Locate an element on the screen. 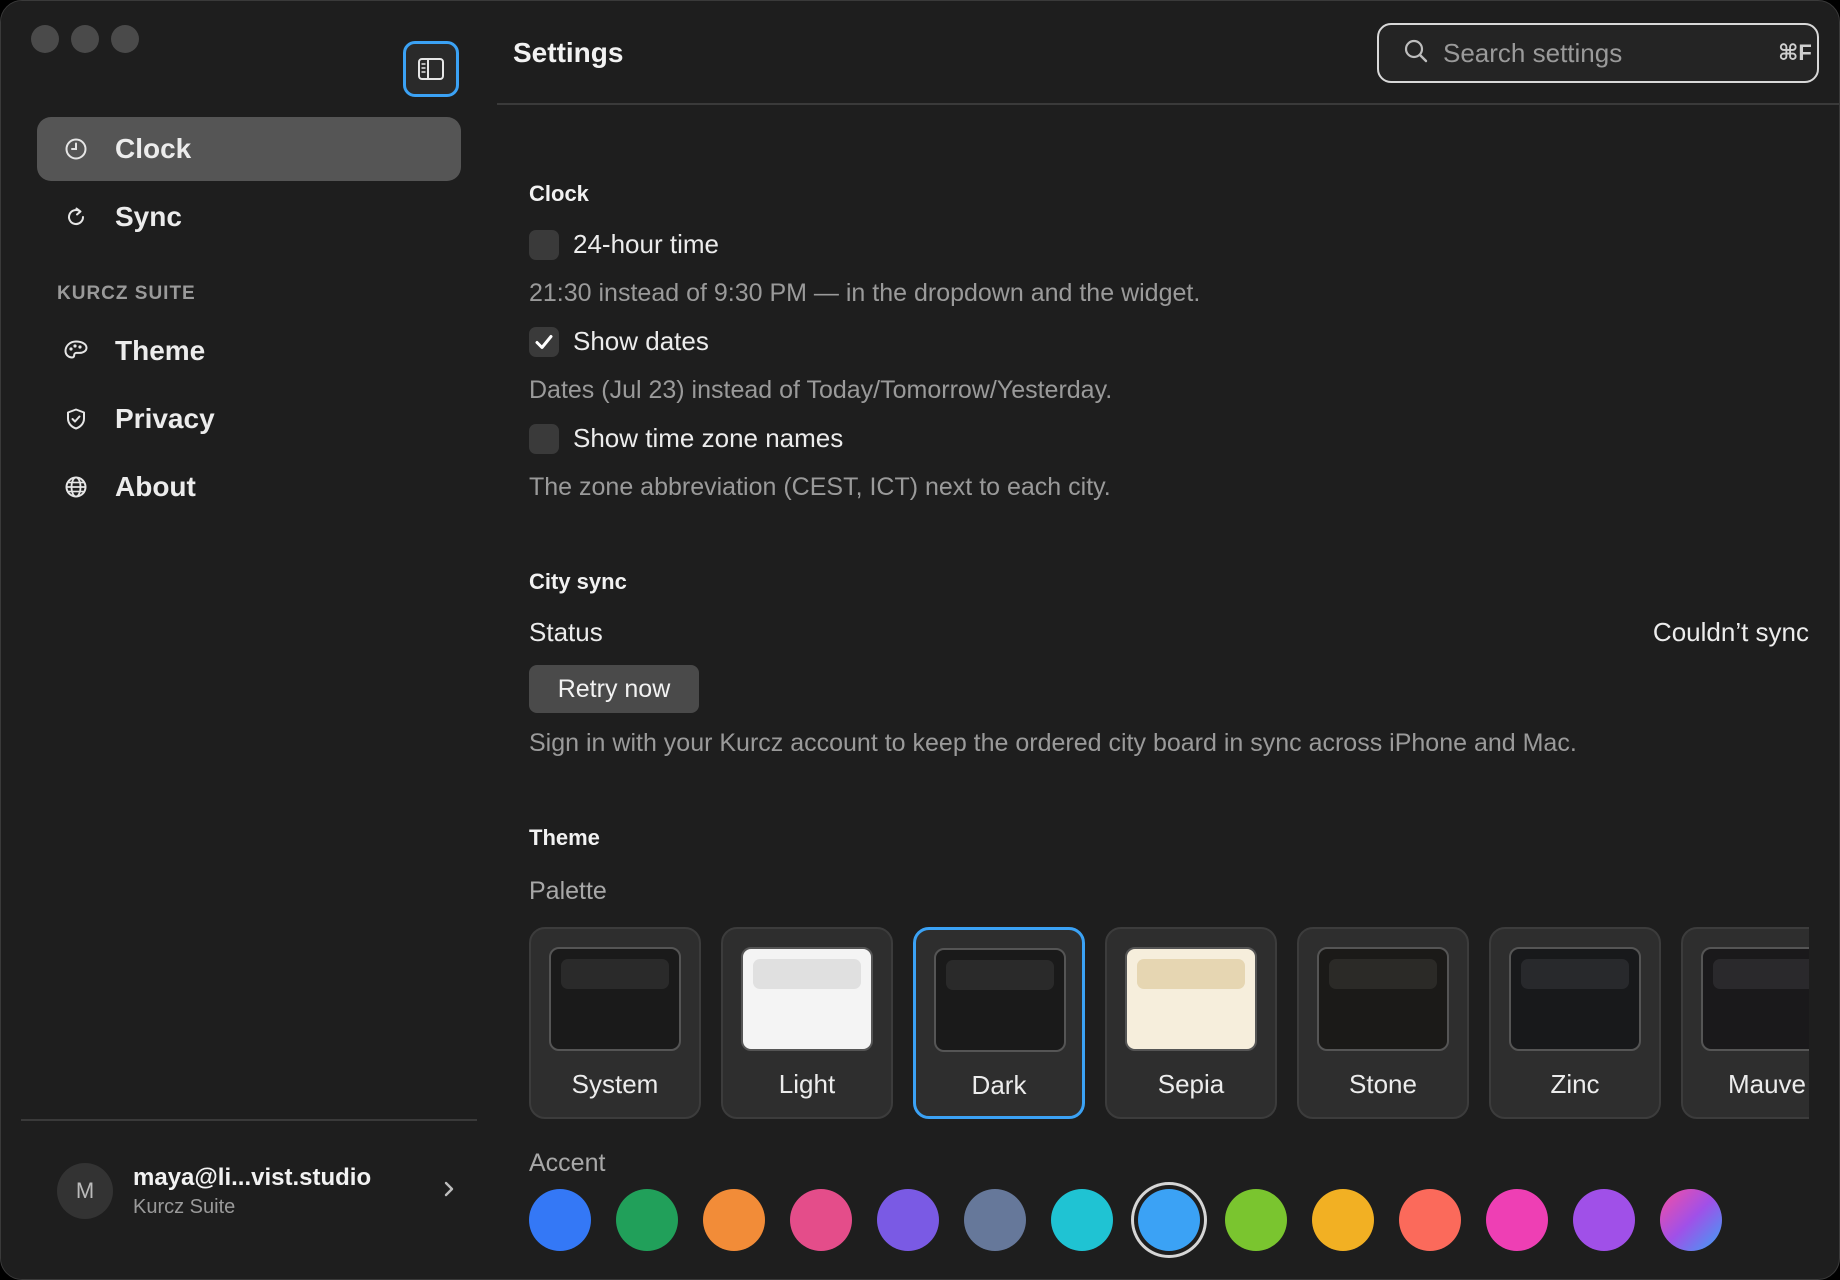 The height and width of the screenshot is (1280, 1840). palette-label: Light is located at coordinates (807, 1084).